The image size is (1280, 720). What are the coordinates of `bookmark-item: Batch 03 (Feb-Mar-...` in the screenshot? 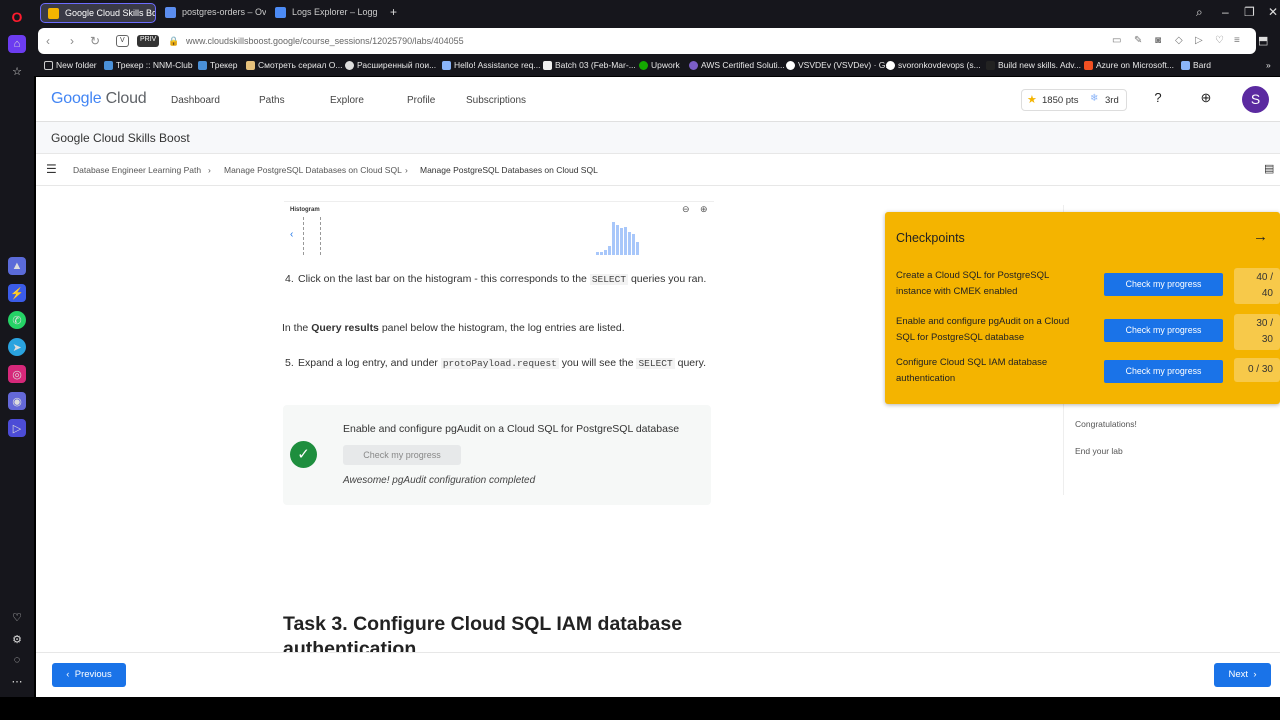 It's located at (589, 65).